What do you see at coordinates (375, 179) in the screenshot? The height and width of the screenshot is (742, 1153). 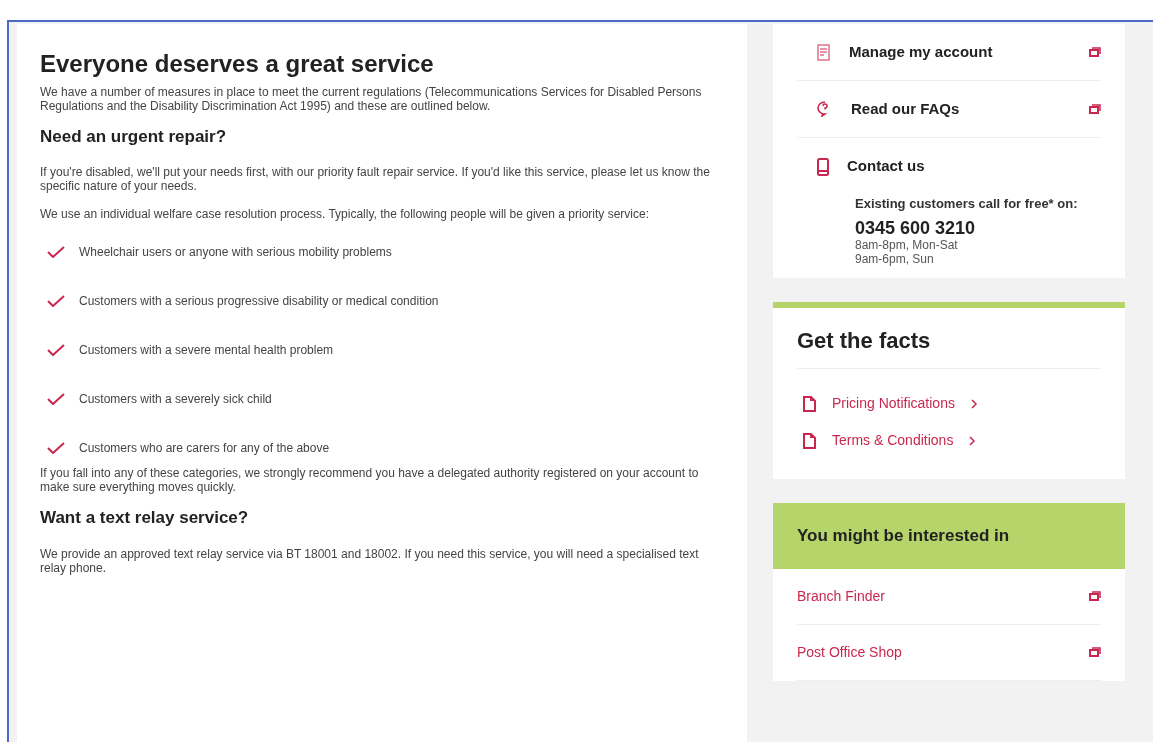 I see `paragraph: If you're disabled, we'll put your needs first, with our priority fault repair service. If you'd like this service, please let us know the specific nature of your needs.` at bounding box center [375, 179].